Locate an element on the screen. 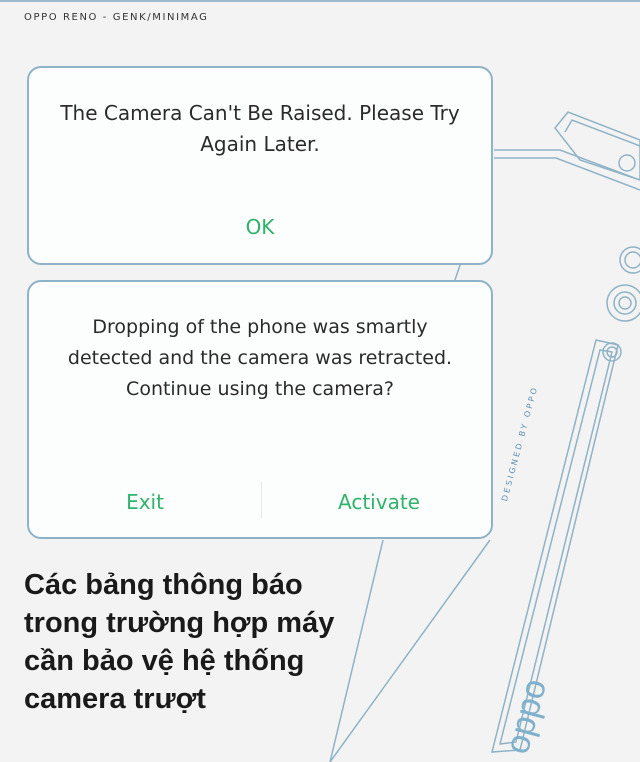 Image resolution: width=640 pixels, height=762 pixels. button-divider is located at coordinates (261, 500).